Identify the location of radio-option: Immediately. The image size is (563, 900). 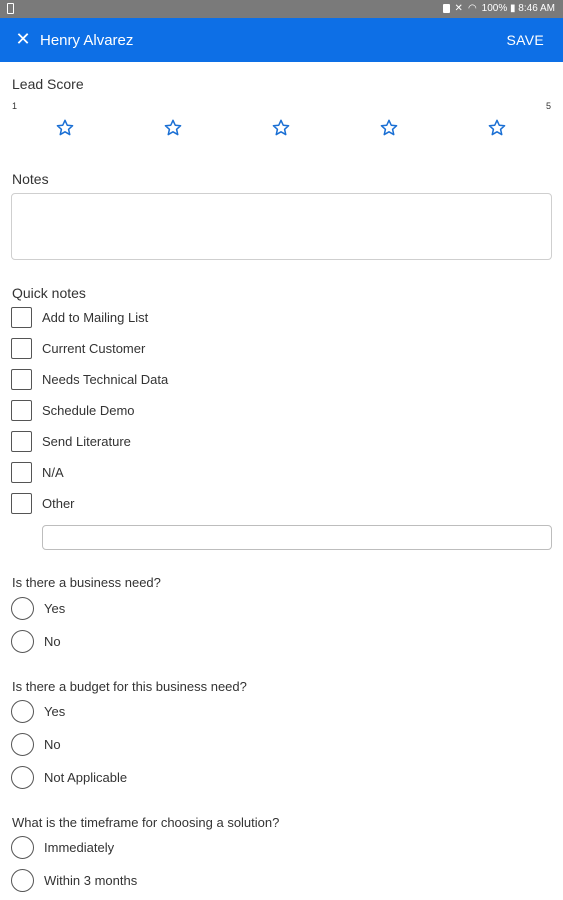
(62, 847).